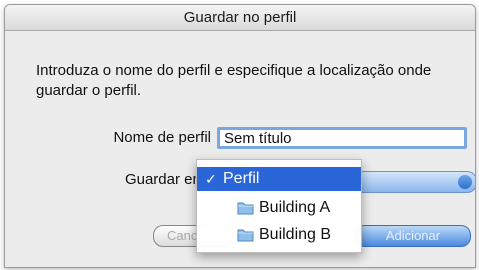  Describe the element at coordinates (162, 137) in the screenshot. I see `profile-name-label: Nome de perfil` at that location.